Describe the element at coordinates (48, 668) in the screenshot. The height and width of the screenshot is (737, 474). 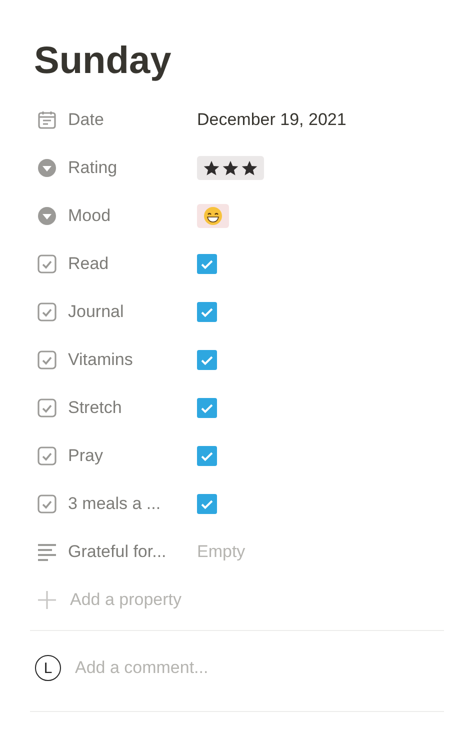
I see `user-avatar: L` at that location.